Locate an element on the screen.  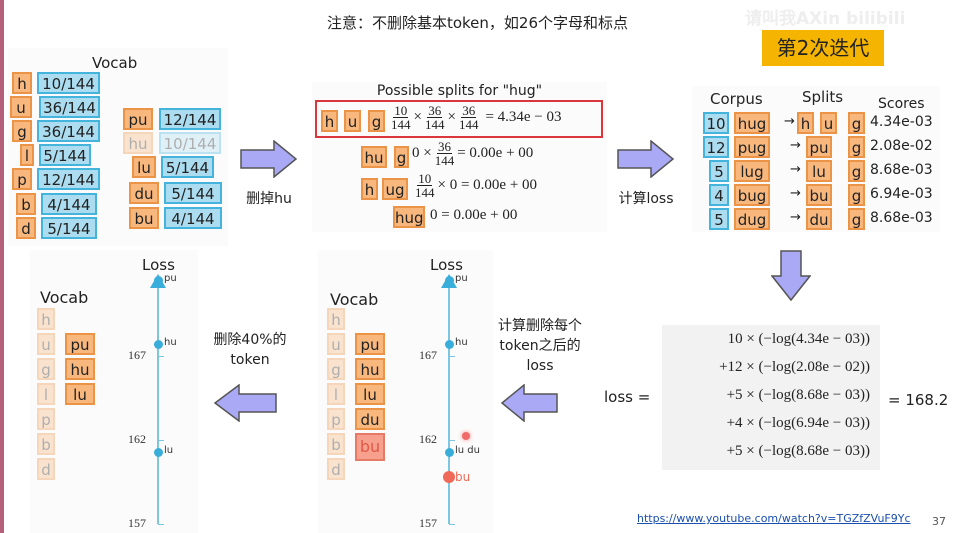
left-panel: Vocab Loss is located at coordinates (114, 391).